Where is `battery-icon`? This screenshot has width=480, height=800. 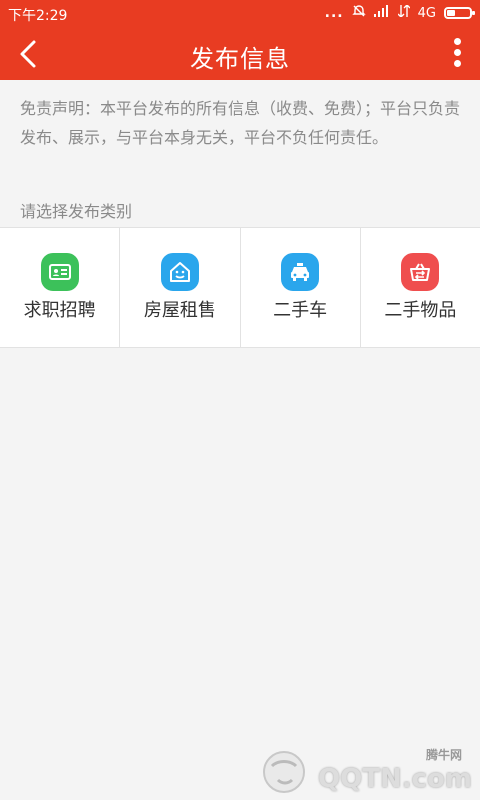
battery-icon is located at coordinates (459, 13).